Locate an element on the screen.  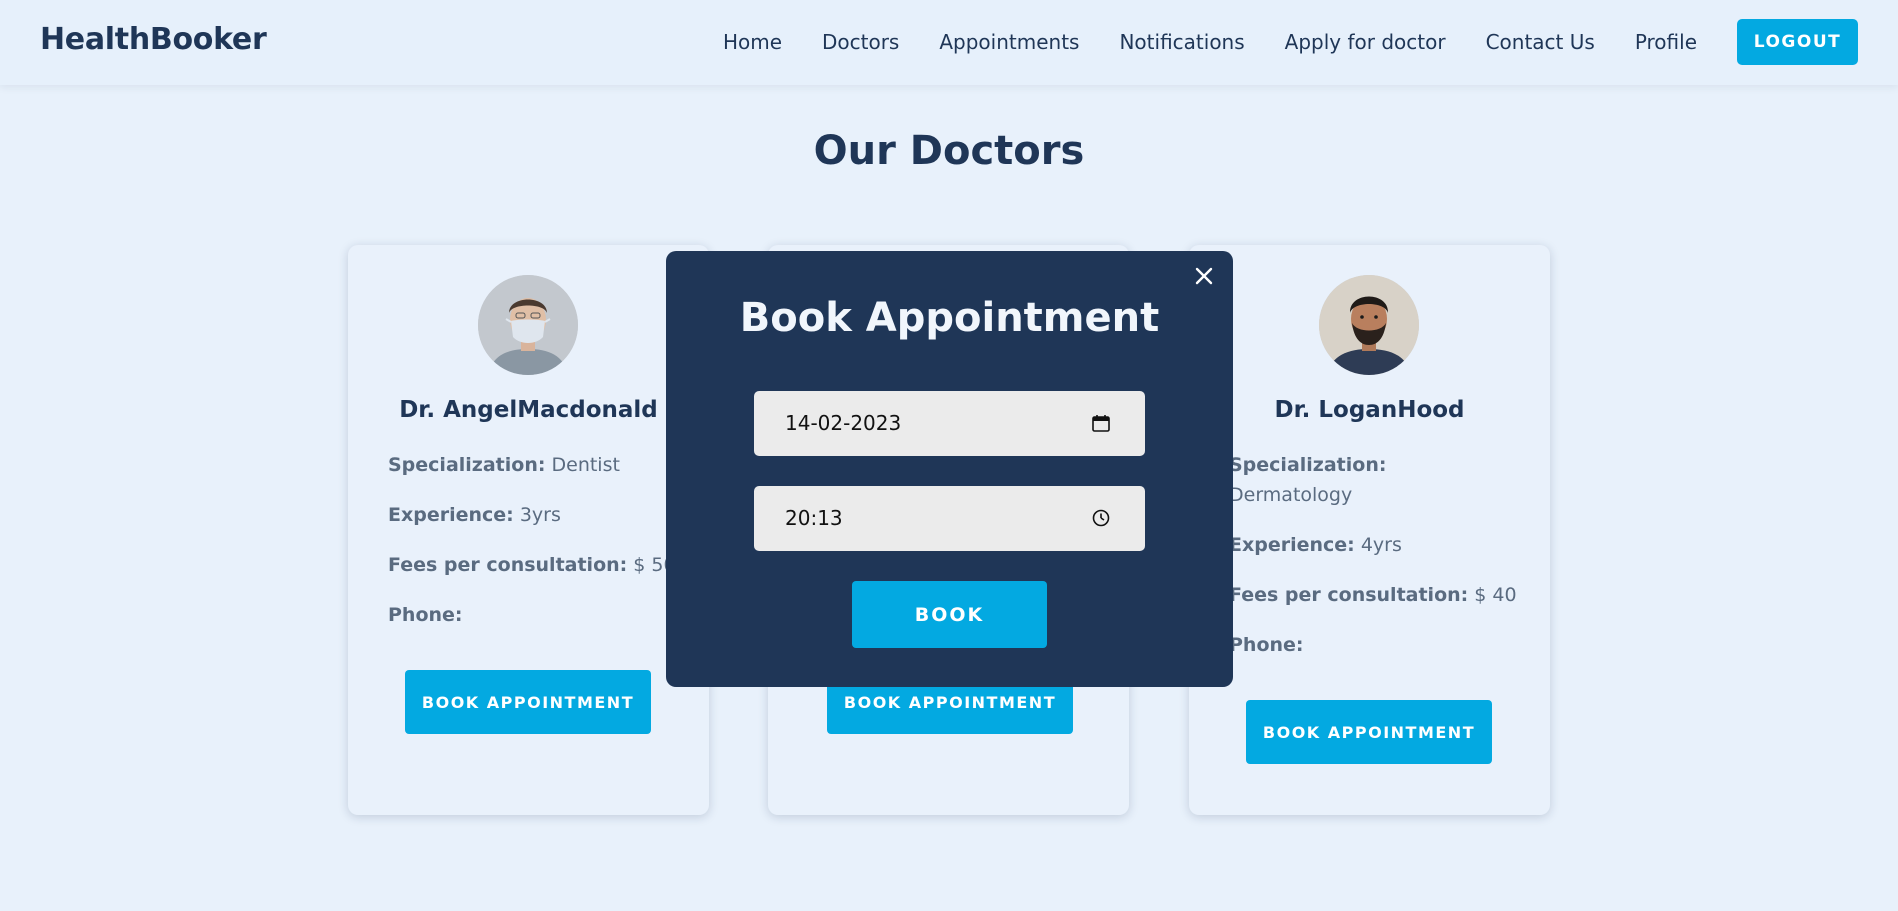
doctor-fees: Fees per consultation: $ 50 is located at coordinates (540, 565).